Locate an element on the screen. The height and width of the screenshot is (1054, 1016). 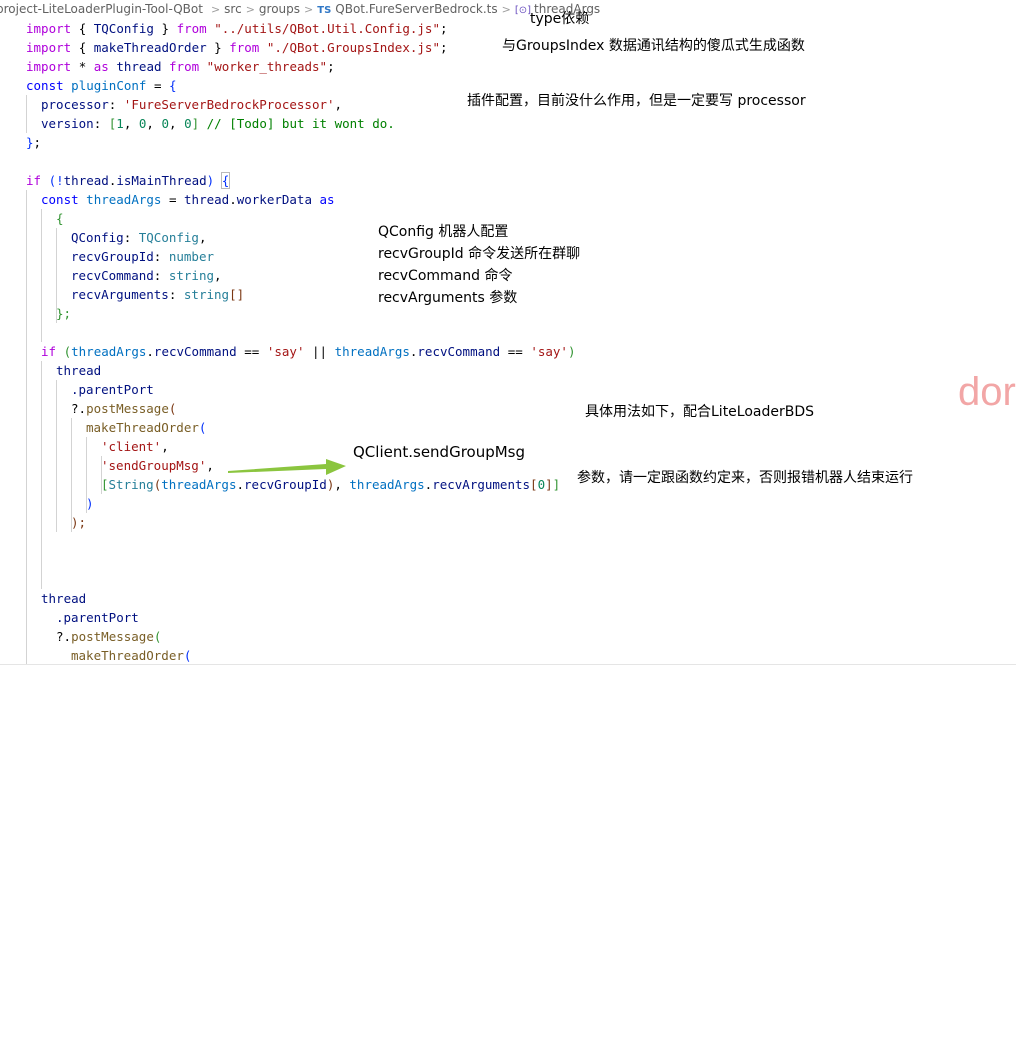
red-text-fragment: dor is located at coordinates (987, 392).